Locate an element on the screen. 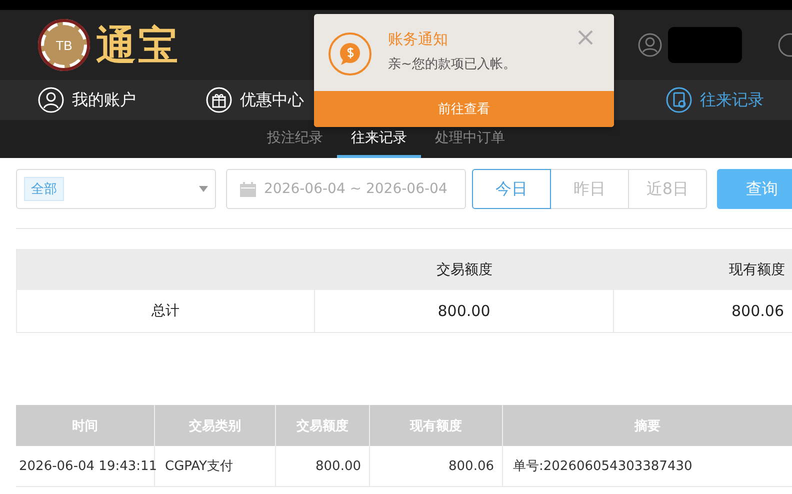 This screenshot has width=792, height=494. calendar-icon is located at coordinates (248, 189).